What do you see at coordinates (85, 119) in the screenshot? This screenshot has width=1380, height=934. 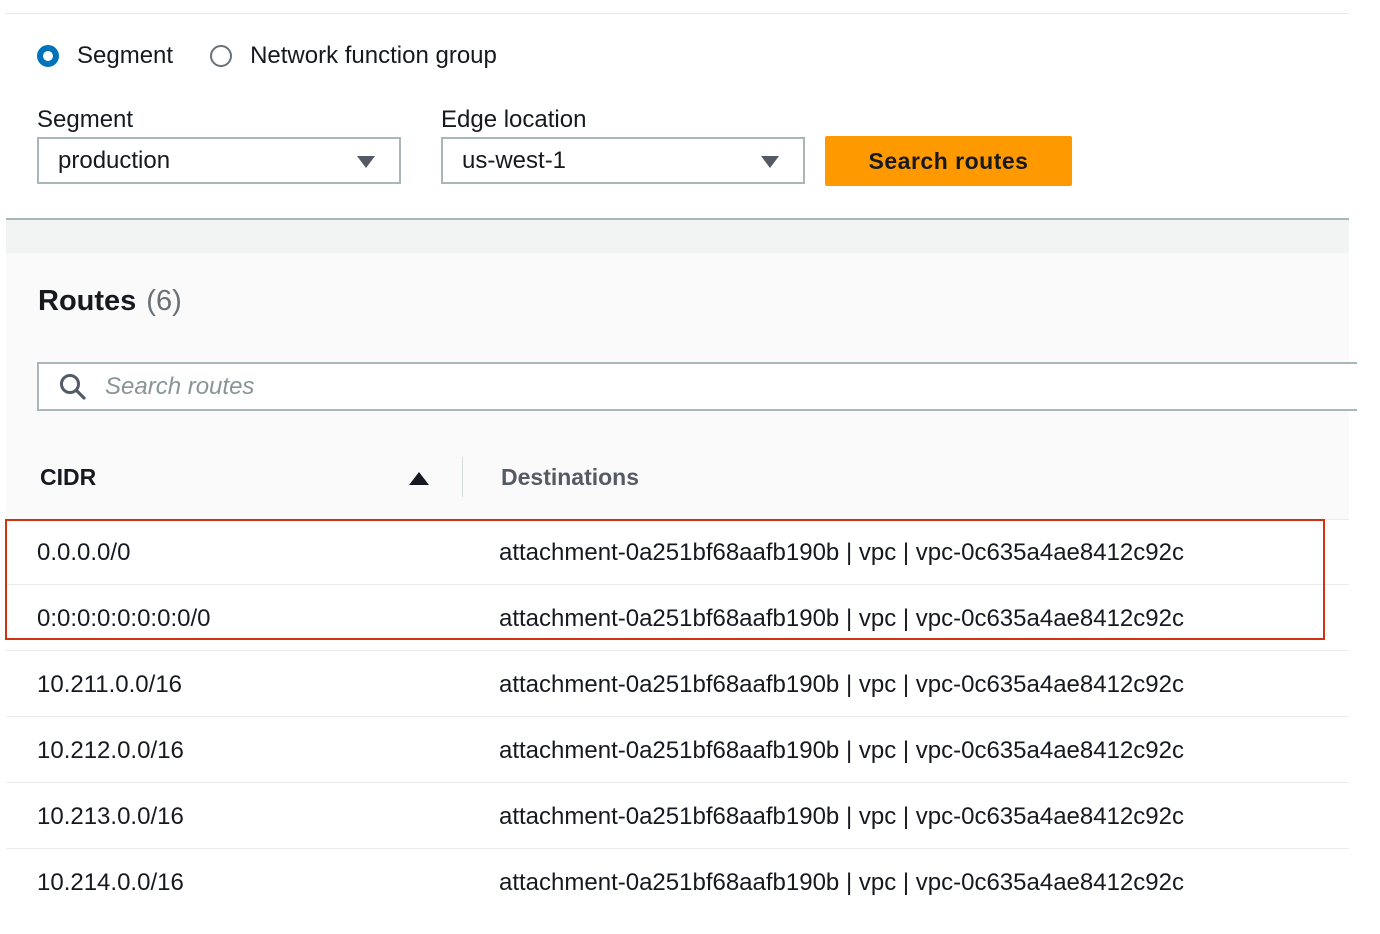 I see `segment-label: Segment` at bounding box center [85, 119].